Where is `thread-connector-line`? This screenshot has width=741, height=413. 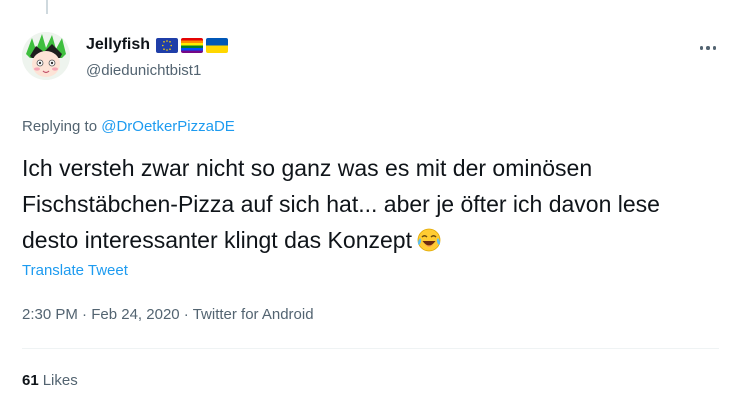
thread-connector-line is located at coordinates (47, 7).